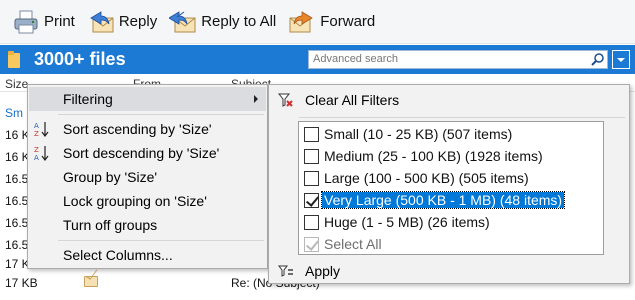 The height and width of the screenshot is (300, 635). I want to click on search-input: Advanced search, so click(458, 59).